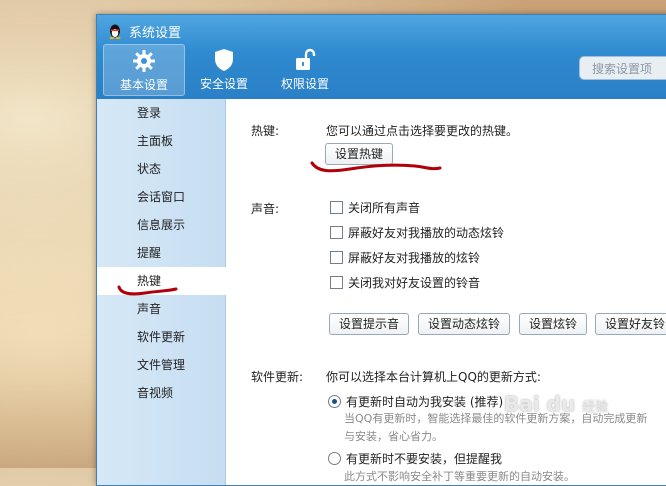  I want to click on sidebar-item-reminder: 提醒, so click(161, 253).